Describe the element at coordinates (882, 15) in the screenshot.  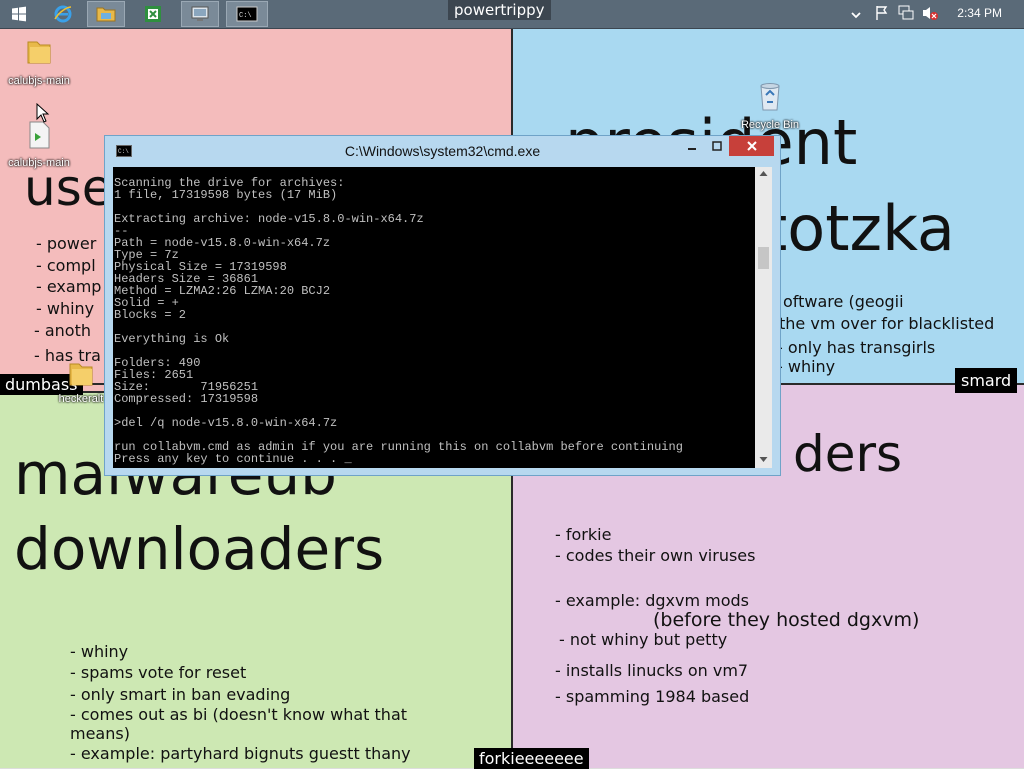
I see `action-center-flag-icon` at that location.